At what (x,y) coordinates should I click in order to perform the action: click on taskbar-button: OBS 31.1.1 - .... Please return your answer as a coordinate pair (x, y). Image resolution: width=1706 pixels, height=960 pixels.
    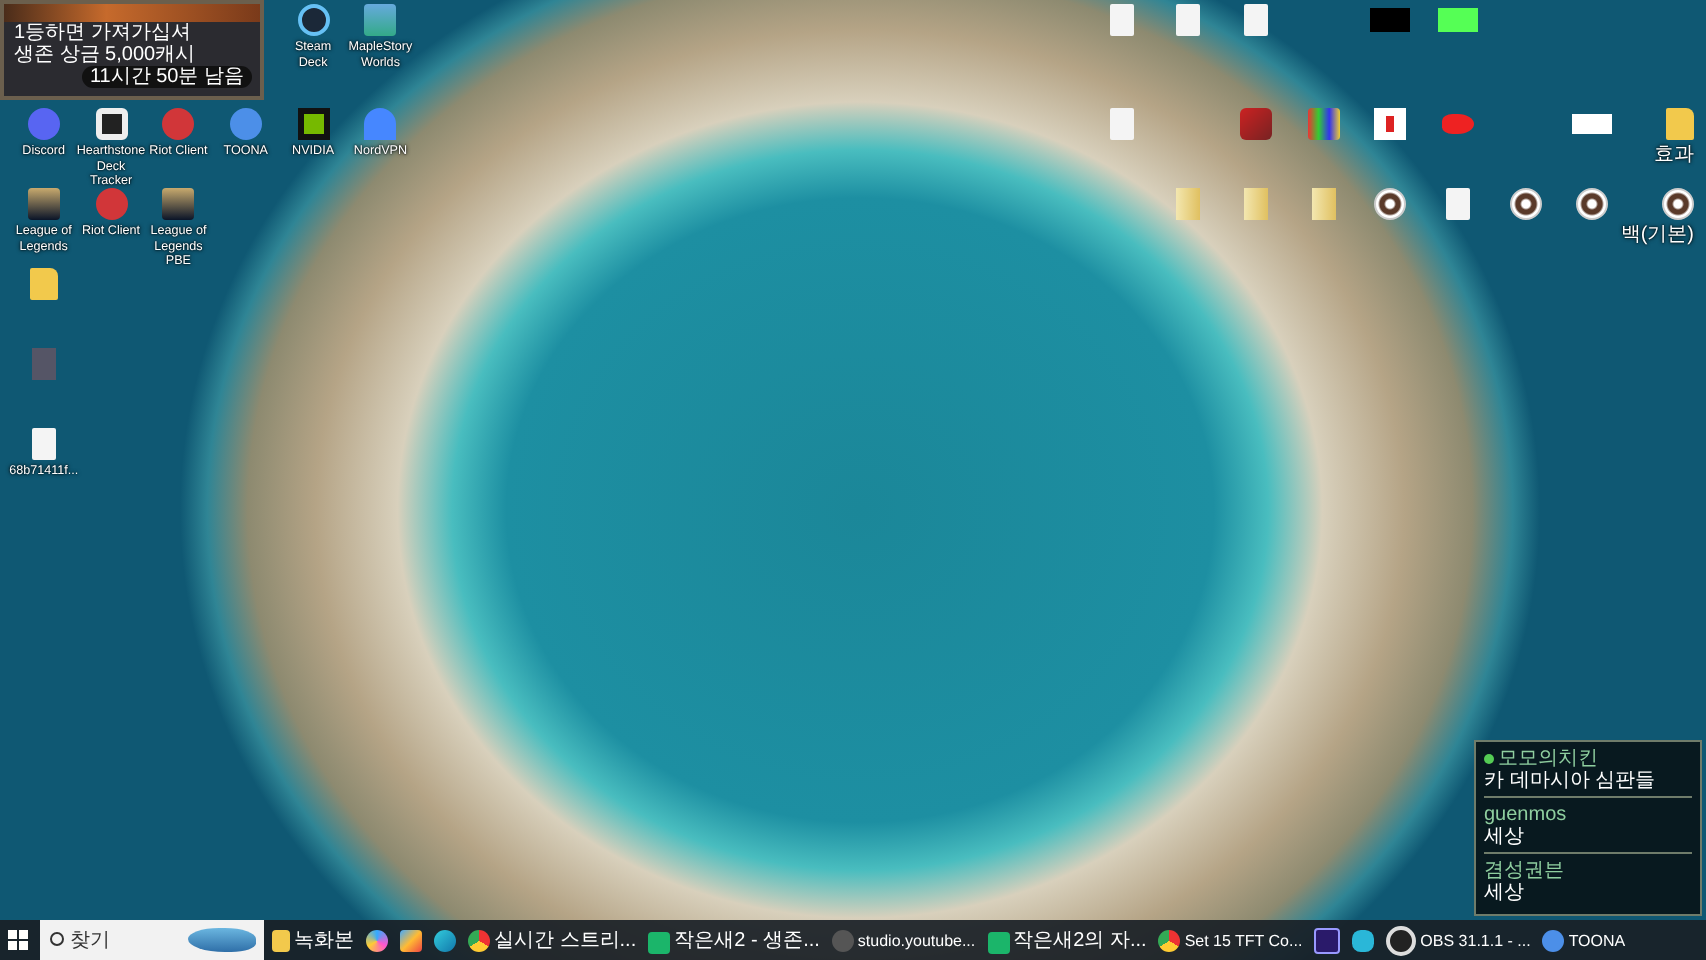
    Looking at the image, I should click on (1458, 940).